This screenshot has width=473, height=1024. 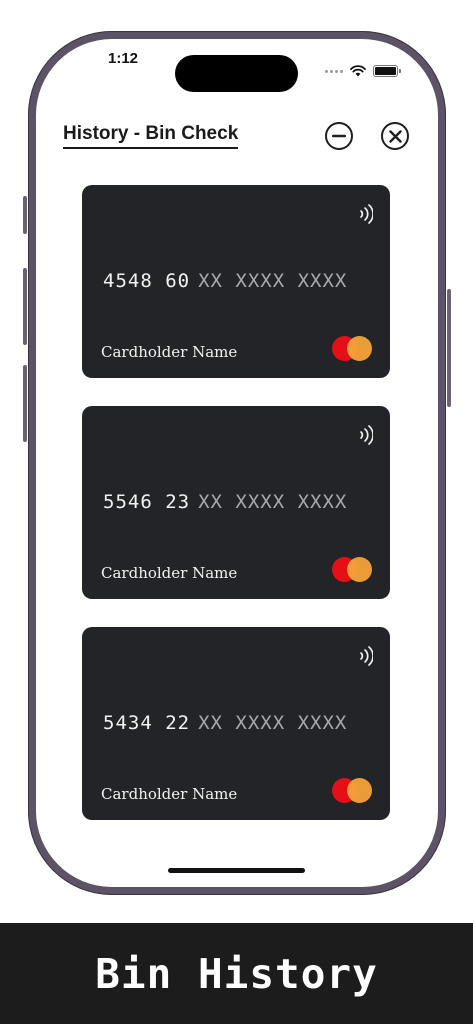 I want to click on card-number: 5546 23 XX XXXX XXXX, so click(x=225, y=502).